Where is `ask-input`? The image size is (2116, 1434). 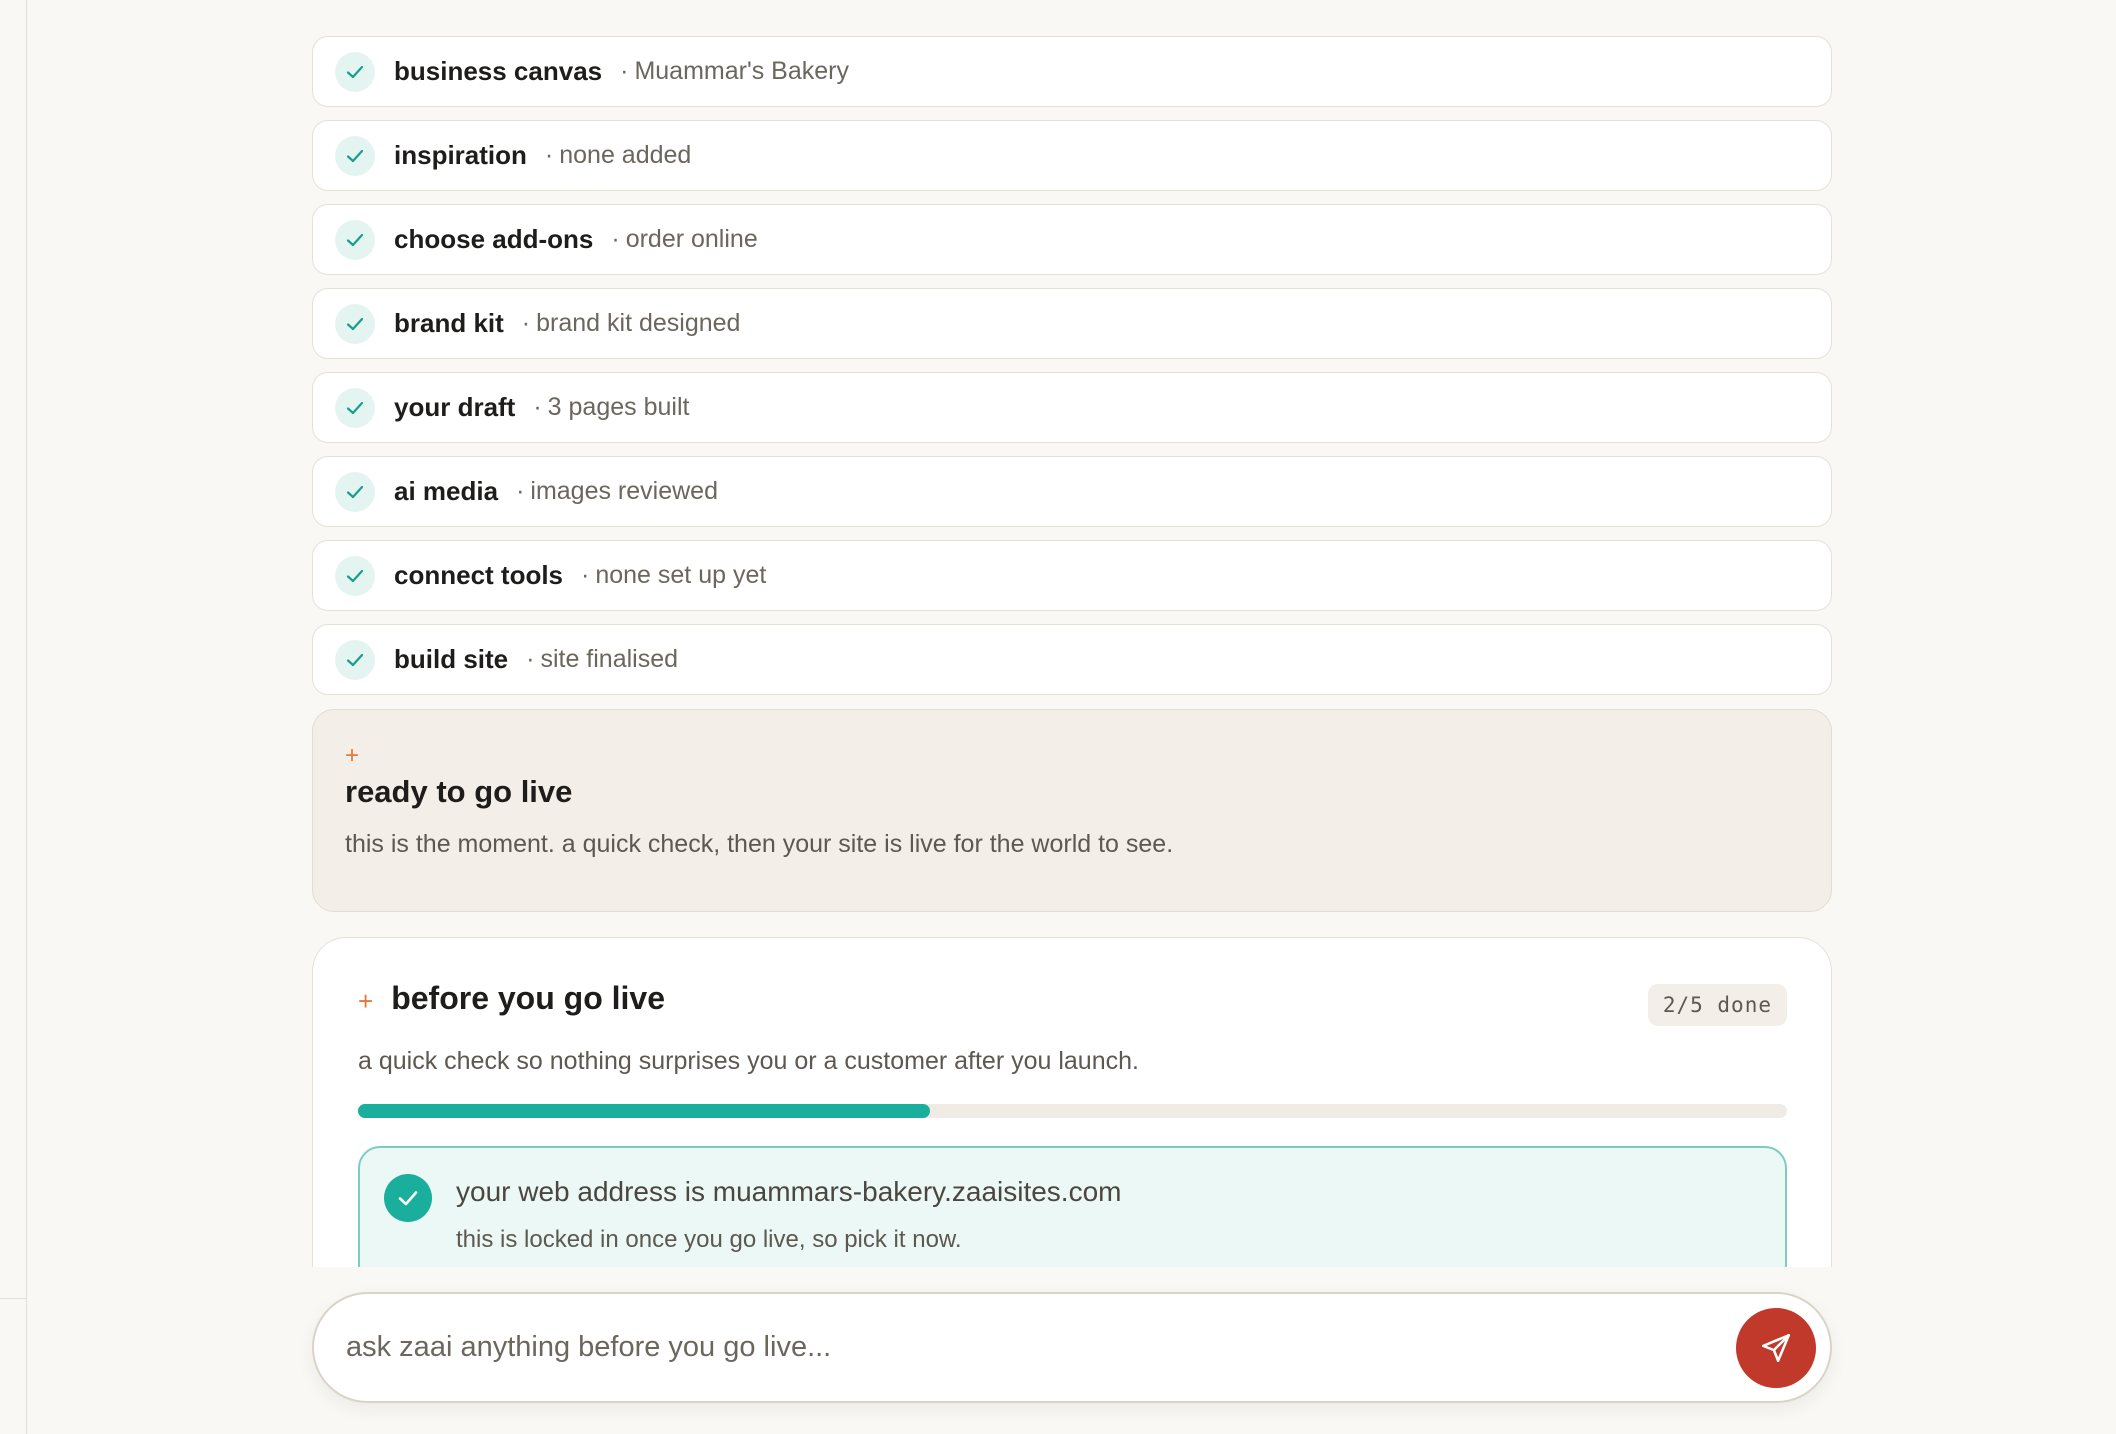
ask-input is located at coordinates (1026, 1347).